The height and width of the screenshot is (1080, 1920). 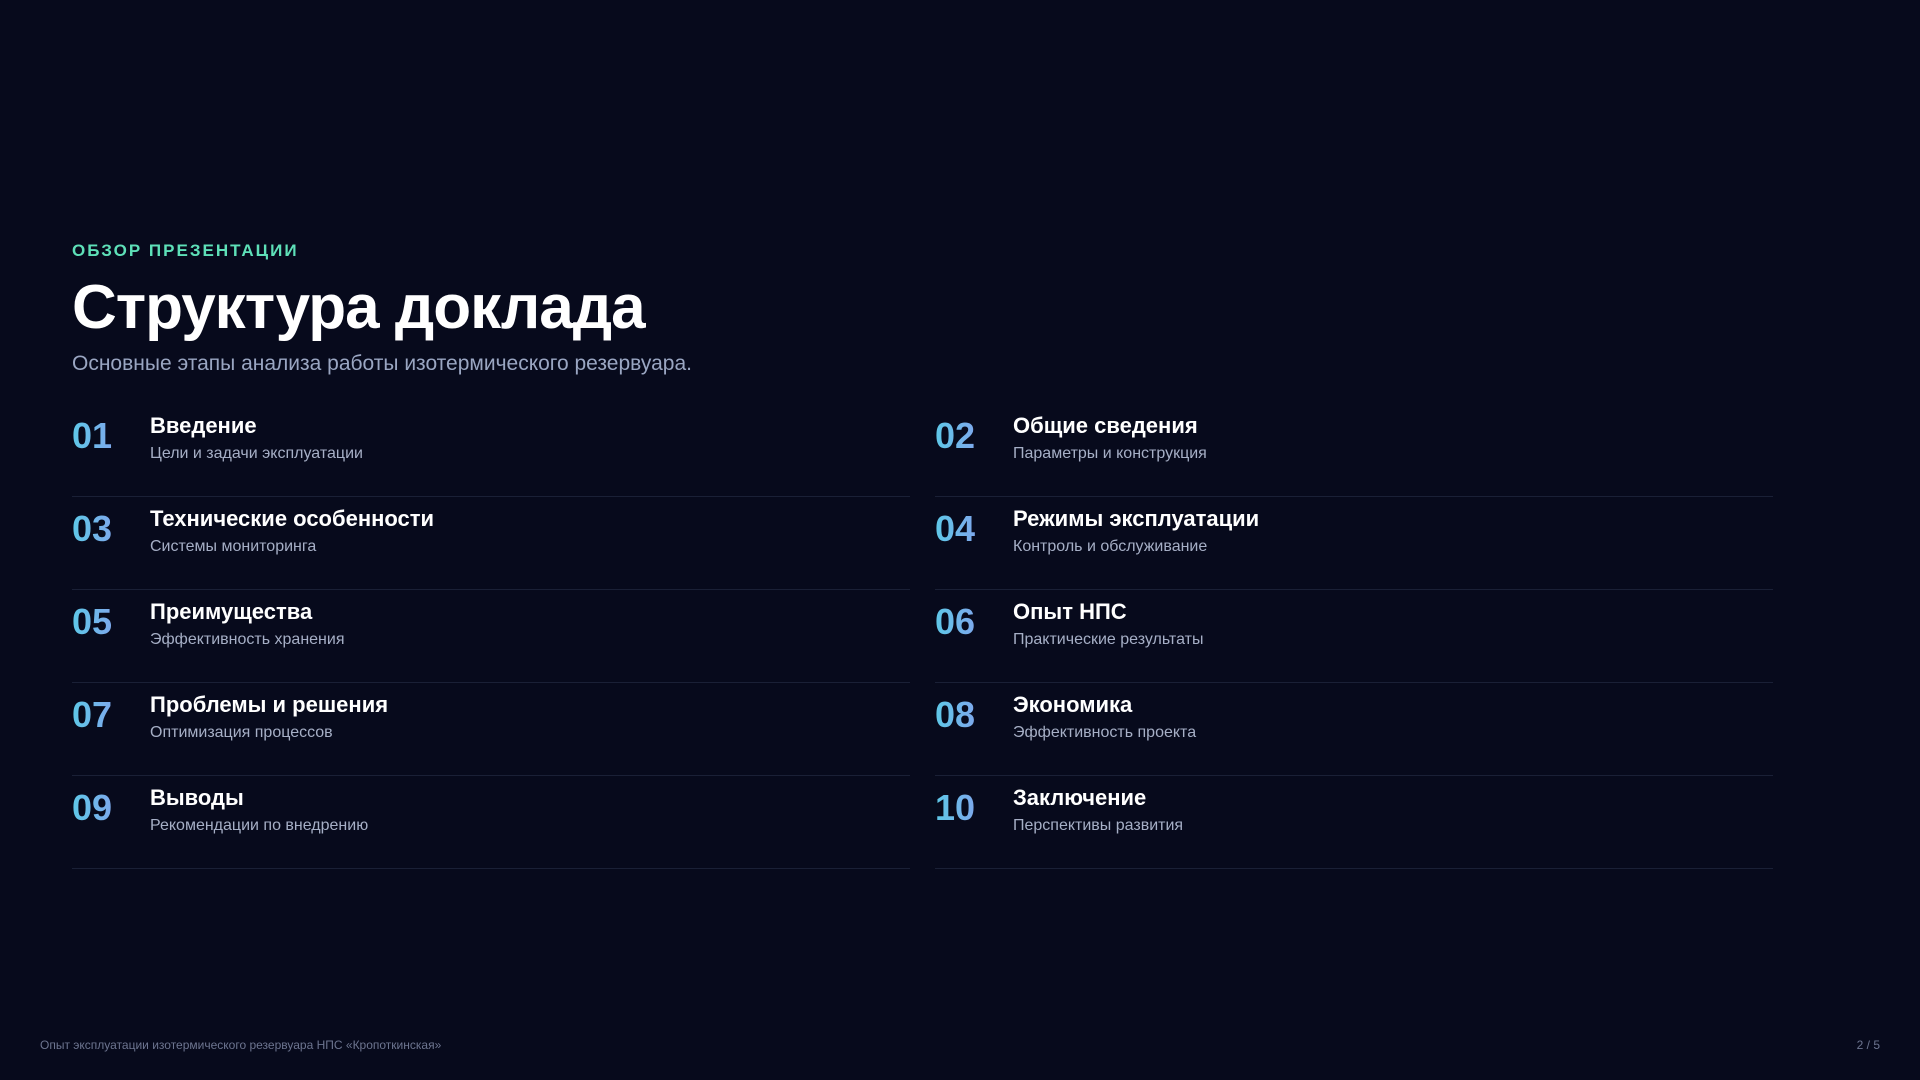 What do you see at coordinates (111, 436) in the screenshot?
I see `agenda-item-number: 01` at bounding box center [111, 436].